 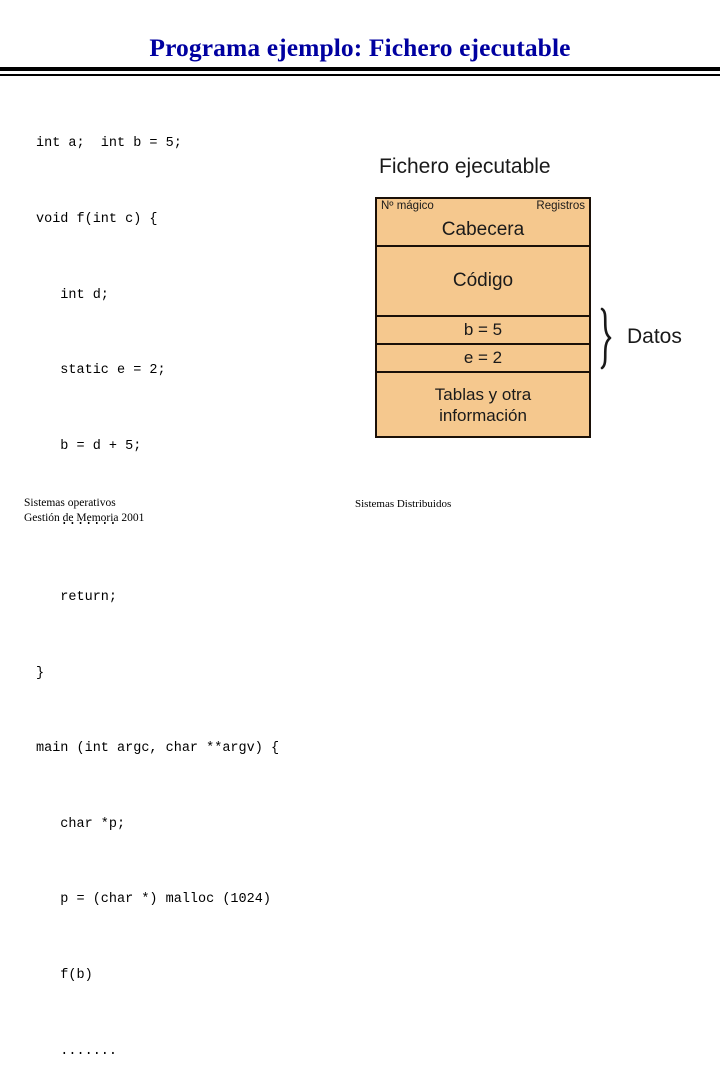 I want to click on footer-left-line2: Gestión de Memoria 2001, so click(x=84, y=518).